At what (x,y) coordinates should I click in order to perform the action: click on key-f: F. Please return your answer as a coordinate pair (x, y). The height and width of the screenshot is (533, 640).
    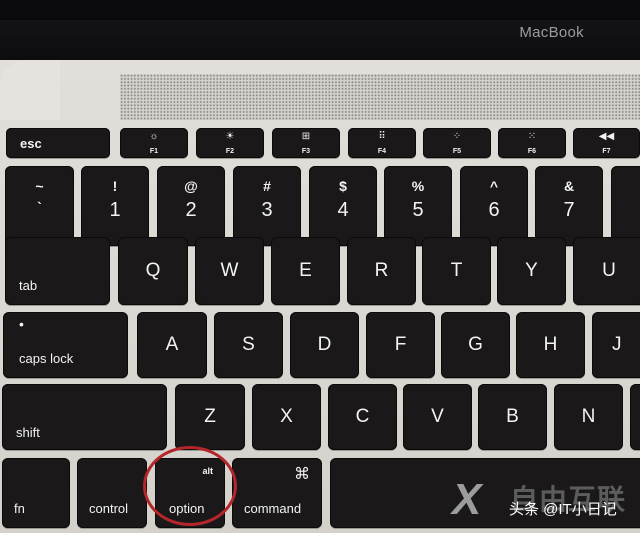
    Looking at the image, I should click on (400, 345).